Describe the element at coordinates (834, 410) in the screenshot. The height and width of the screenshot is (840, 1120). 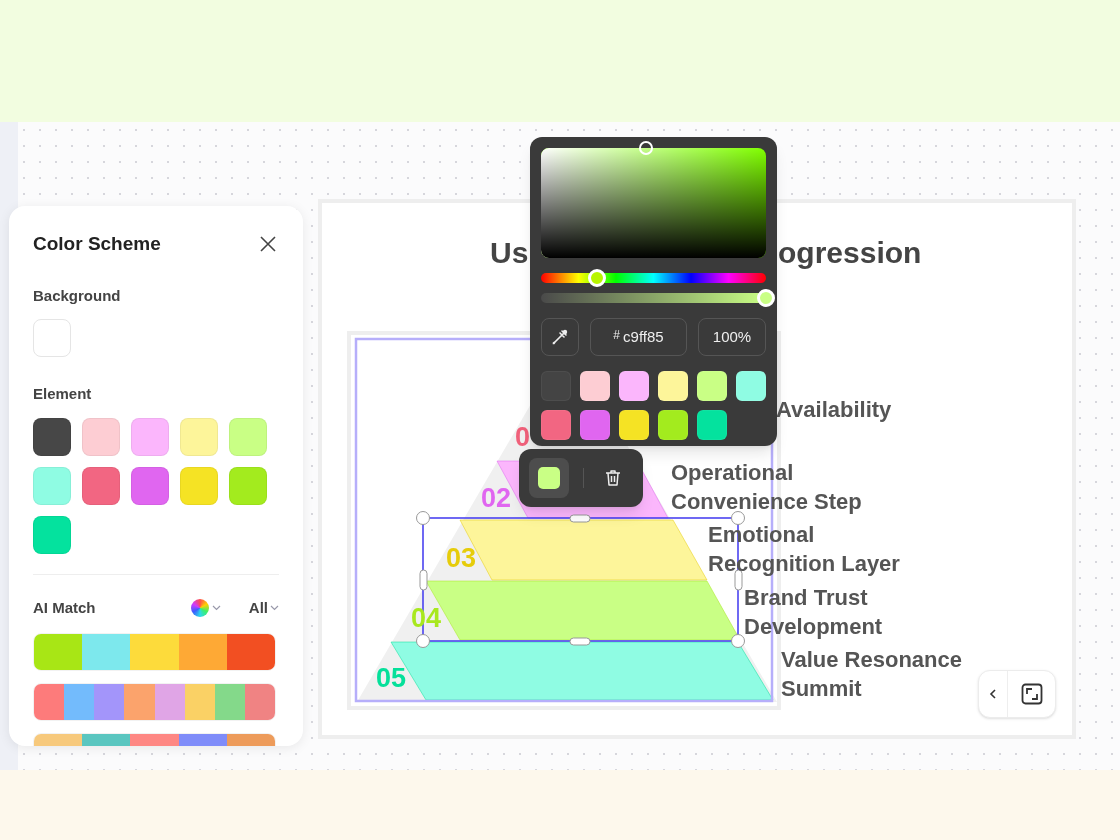
I see `layer-label: Availability` at that location.